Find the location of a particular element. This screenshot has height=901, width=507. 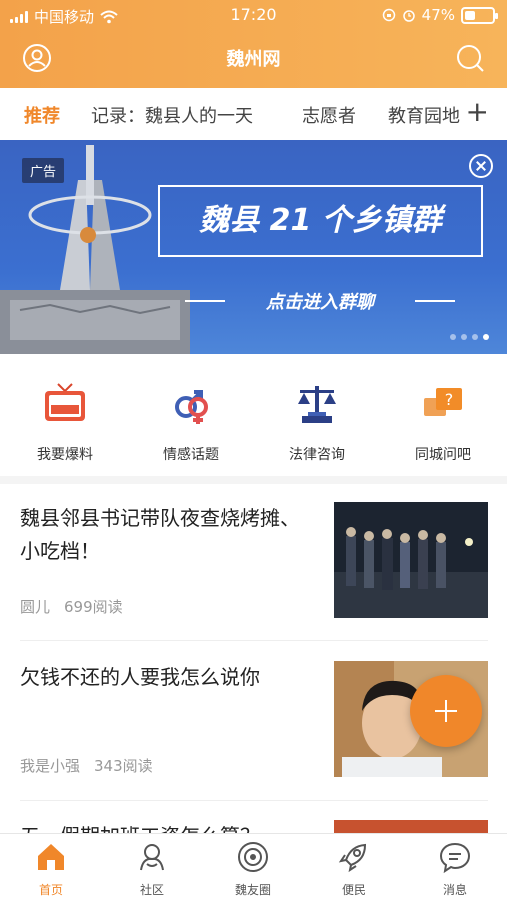

bottom-nav: 首页 社区 魏友圈 便民 消息 is located at coordinates (253, 867).